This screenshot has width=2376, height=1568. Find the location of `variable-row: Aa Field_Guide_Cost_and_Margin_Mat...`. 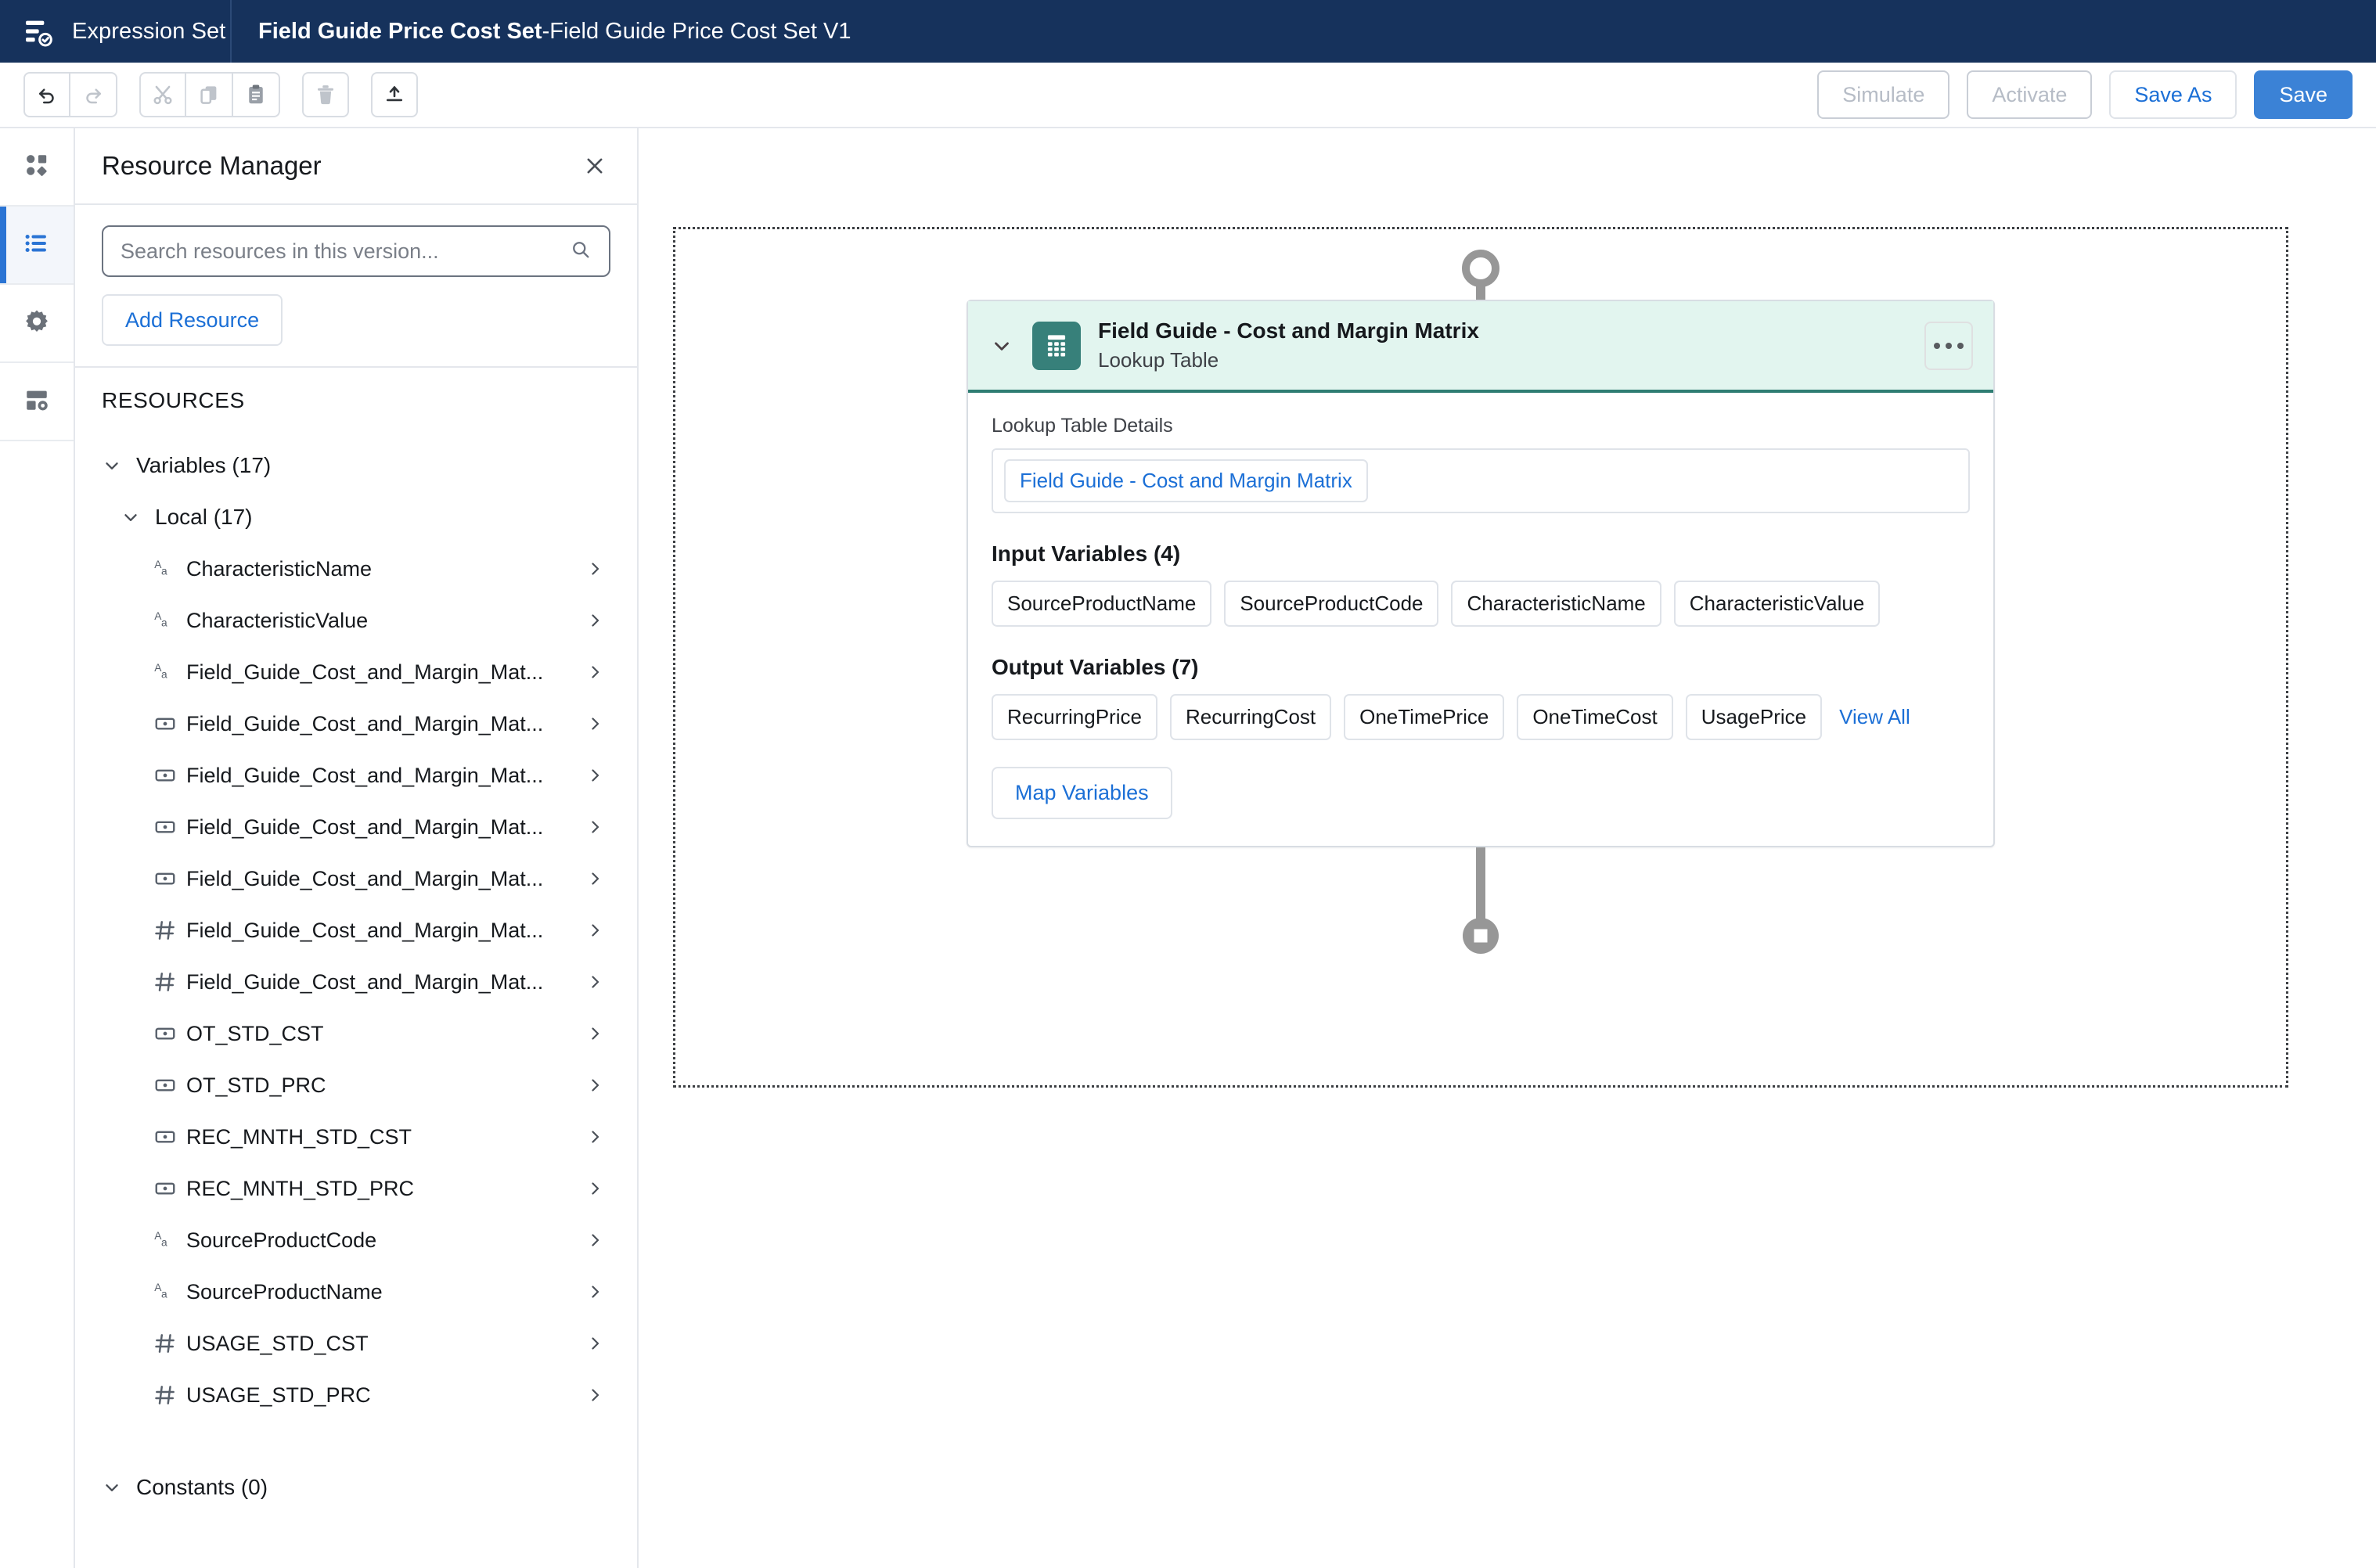

variable-row: Aa Field_Guide_Cost_and_Margin_Mat... is located at coordinates (356, 672).